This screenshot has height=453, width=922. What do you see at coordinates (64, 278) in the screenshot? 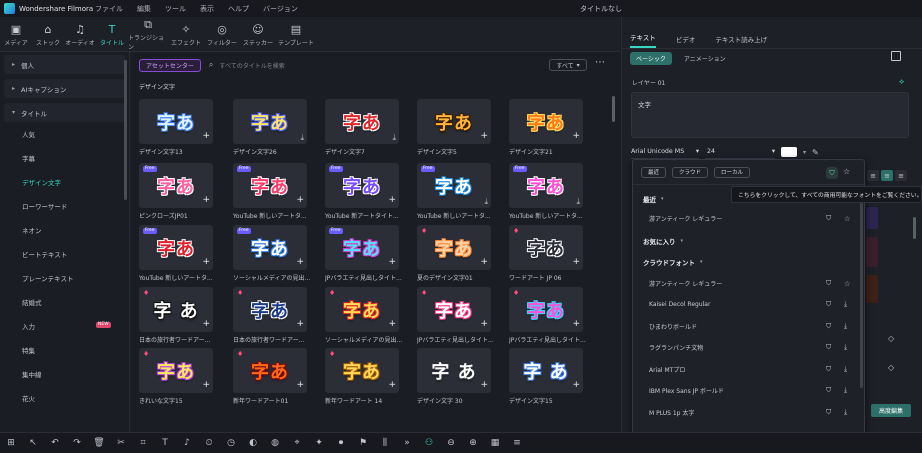
I see `sidebar-item-plain-text: プレーンテキスト` at bounding box center [64, 278].